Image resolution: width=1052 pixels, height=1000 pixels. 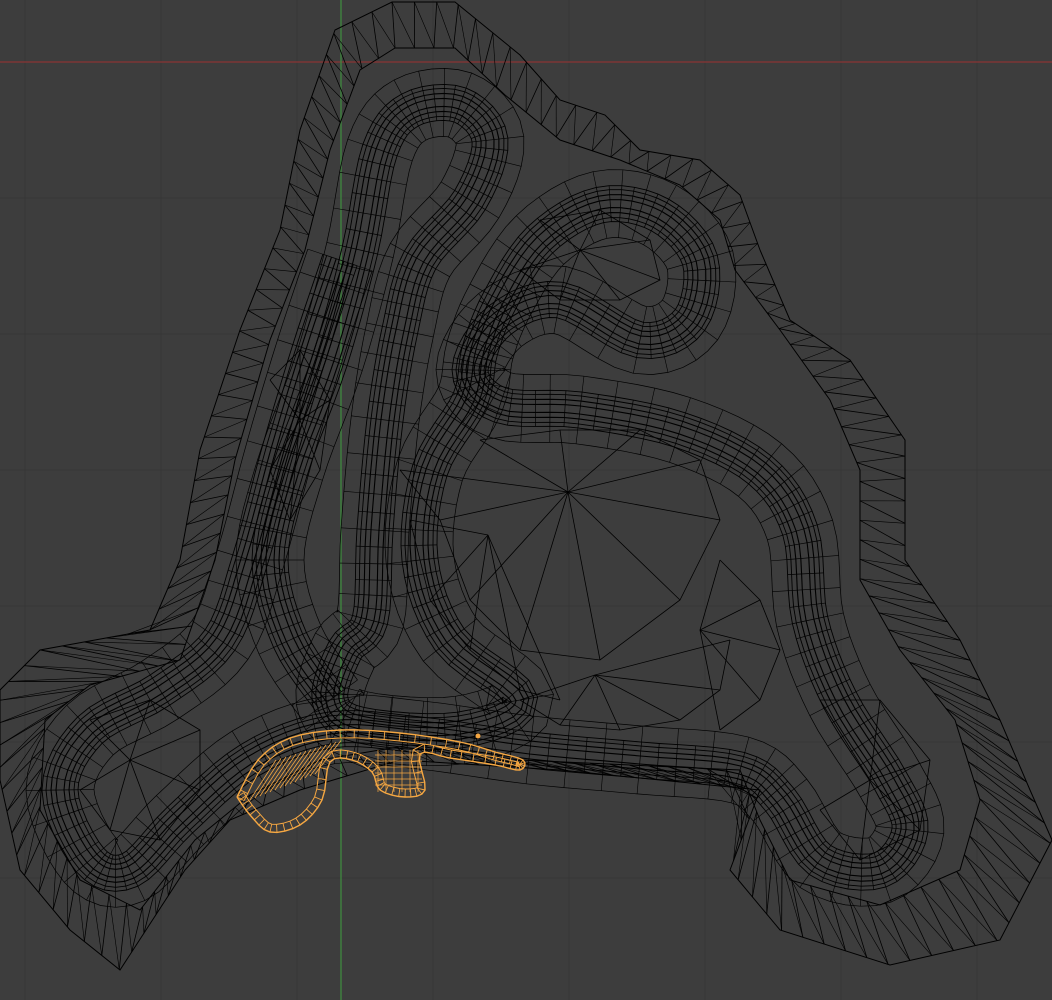 I want to click on pit-building-mesh, so click(x=381, y=781).